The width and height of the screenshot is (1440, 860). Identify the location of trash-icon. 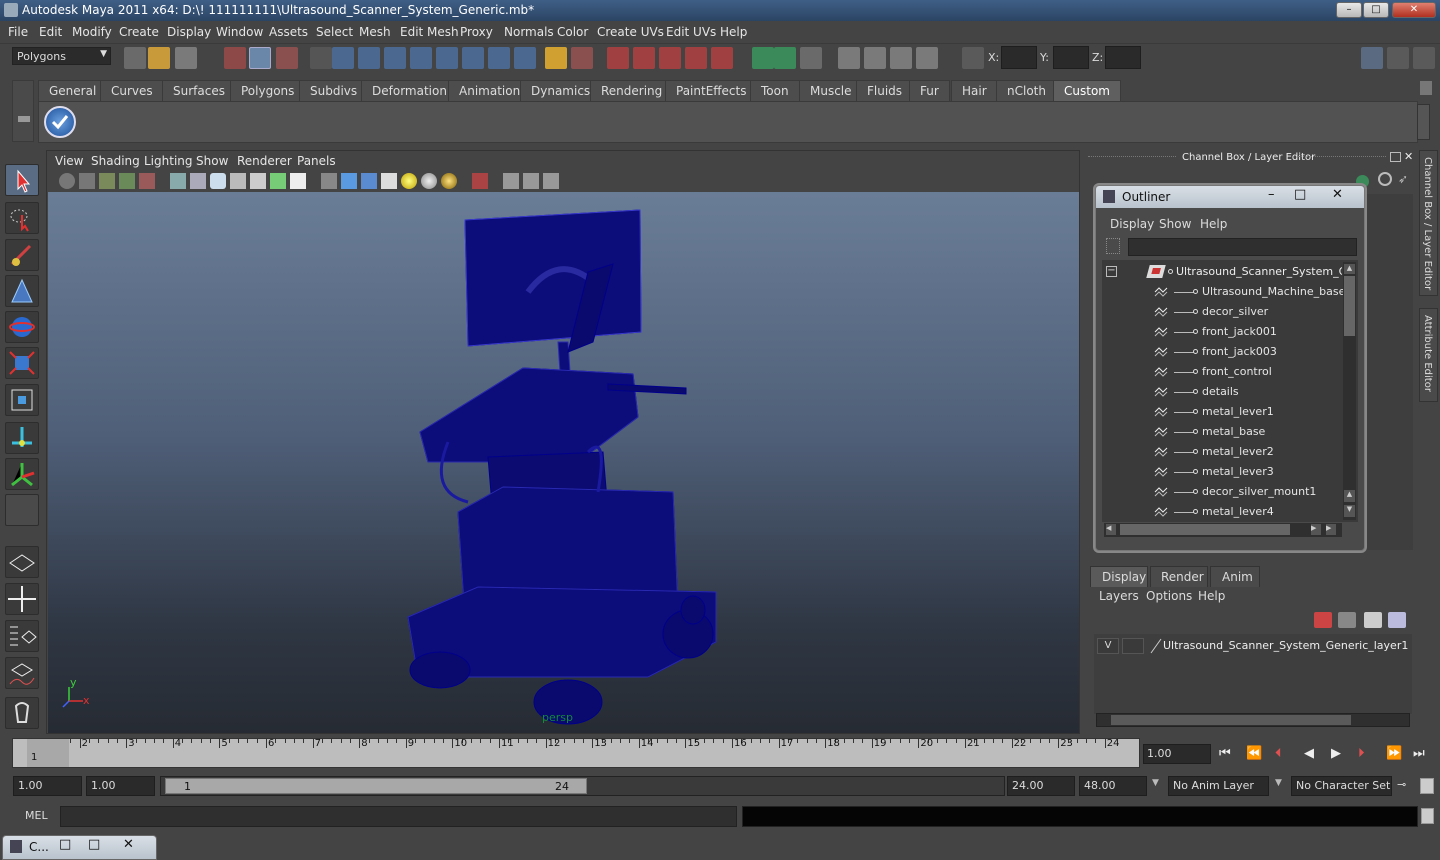
(1426, 88).